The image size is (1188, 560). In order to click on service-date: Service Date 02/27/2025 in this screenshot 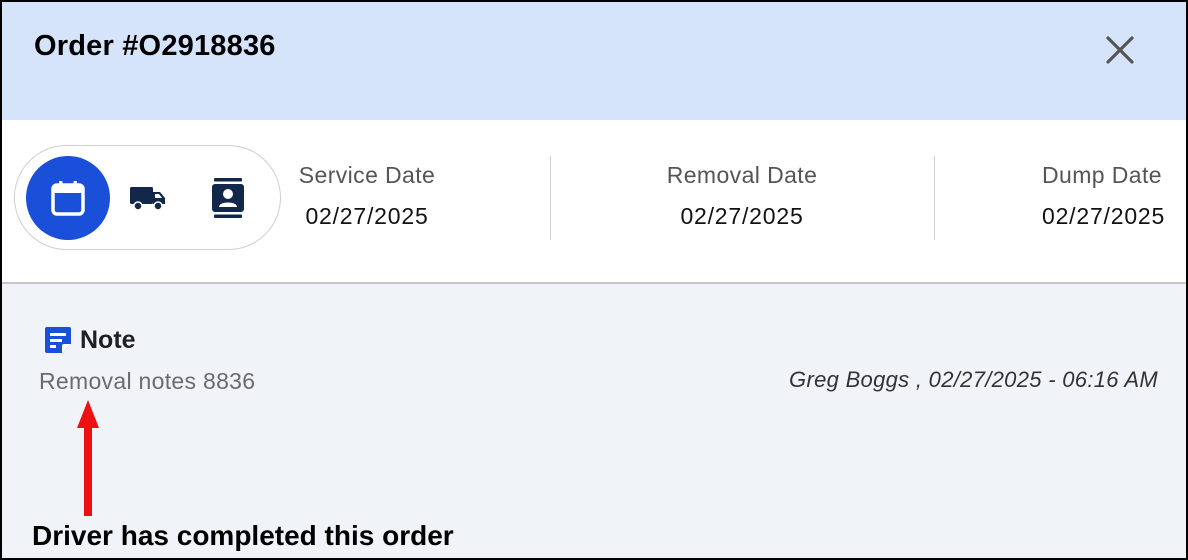, I will do `click(367, 196)`.